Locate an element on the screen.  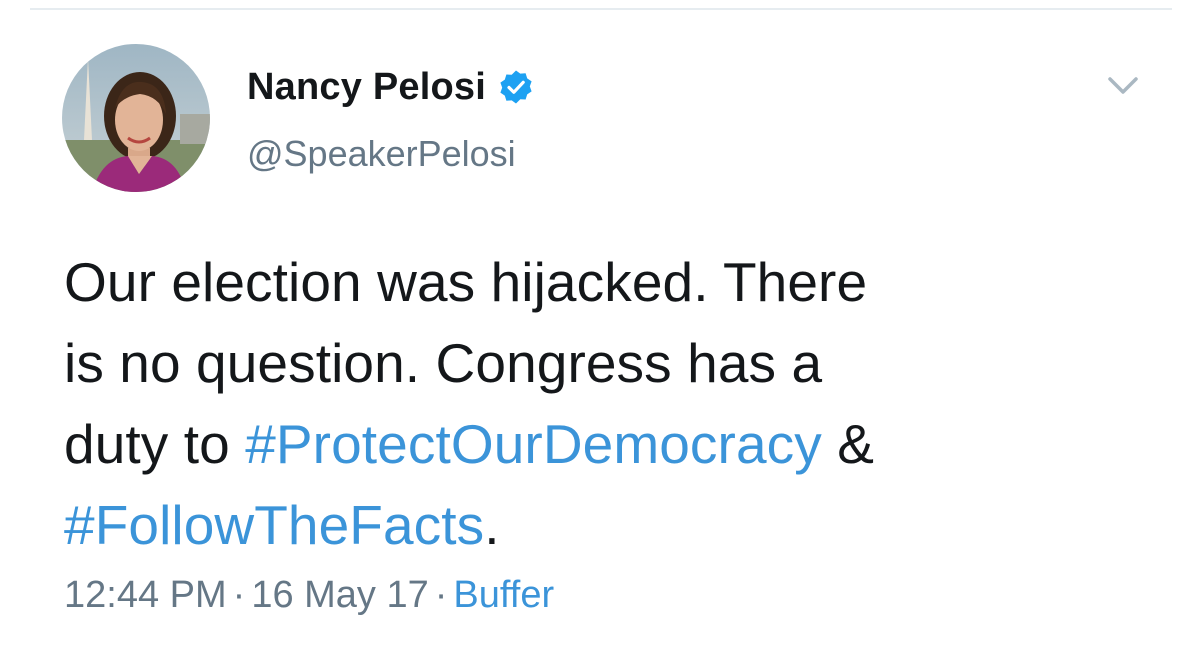
tweet-text-segment: & is located at coordinates (848, 444).